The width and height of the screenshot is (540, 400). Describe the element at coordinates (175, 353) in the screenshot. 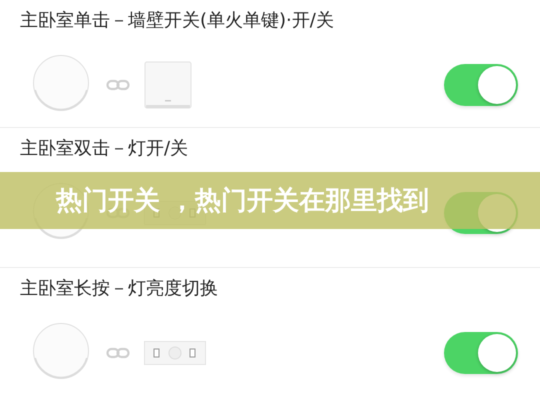

I see `light-controller-icon` at that location.